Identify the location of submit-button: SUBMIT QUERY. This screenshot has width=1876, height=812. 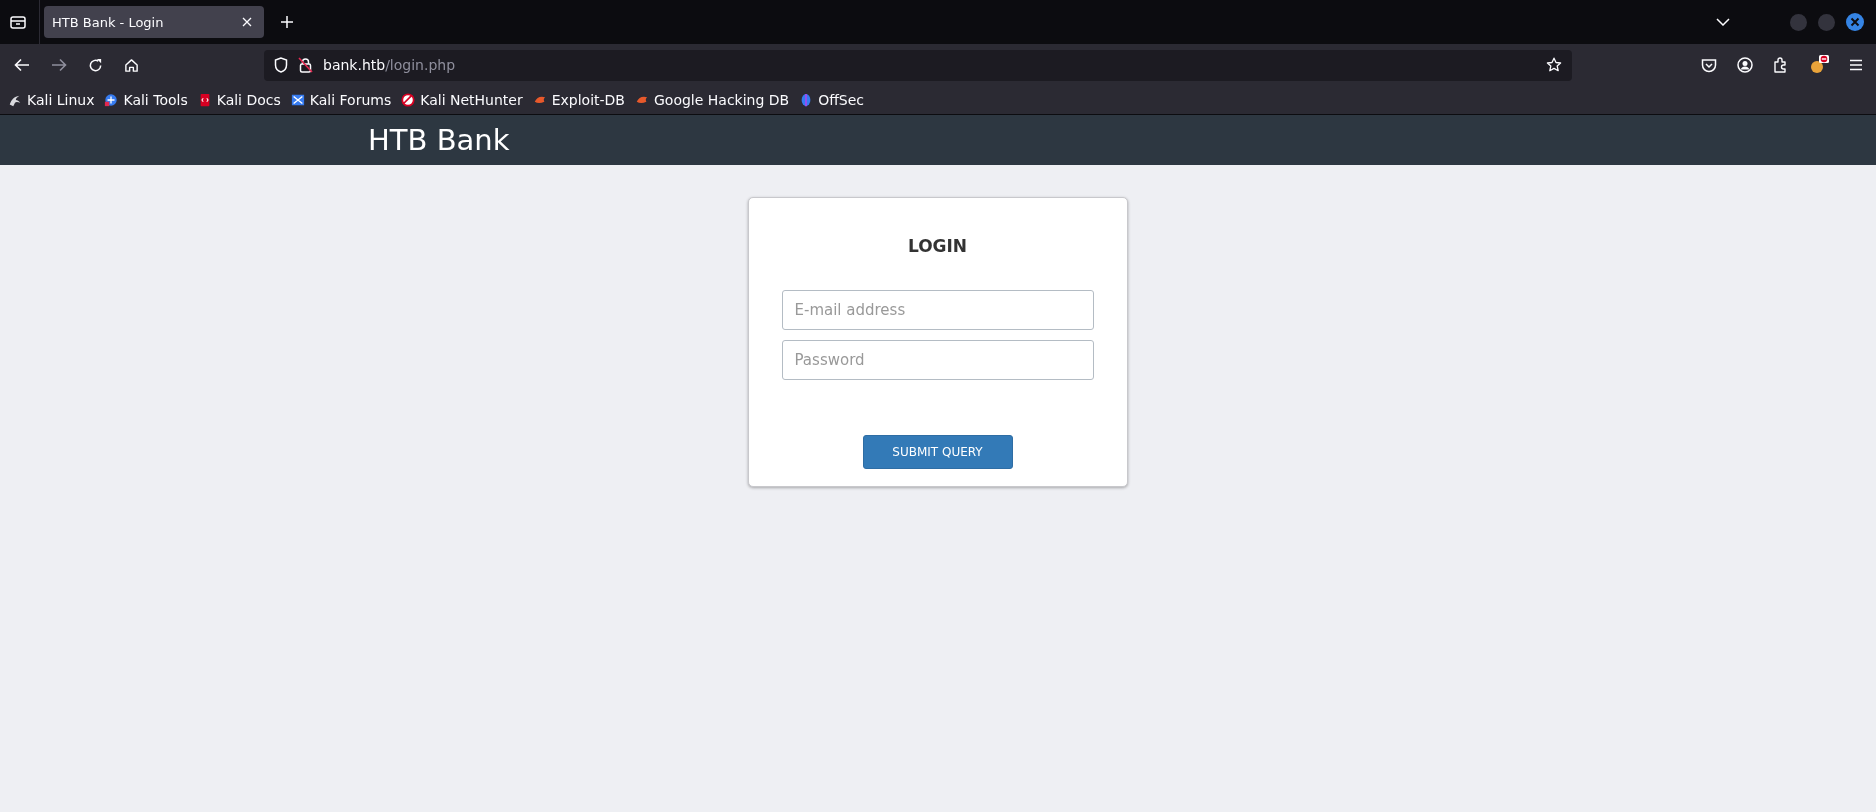
(937, 452).